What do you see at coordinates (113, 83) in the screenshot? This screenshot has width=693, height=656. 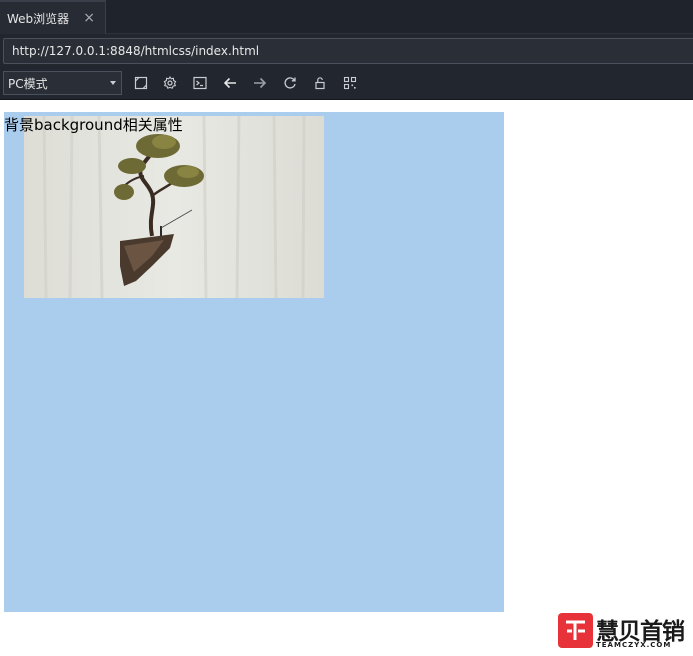 I see `chevron-down-icon` at bounding box center [113, 83].